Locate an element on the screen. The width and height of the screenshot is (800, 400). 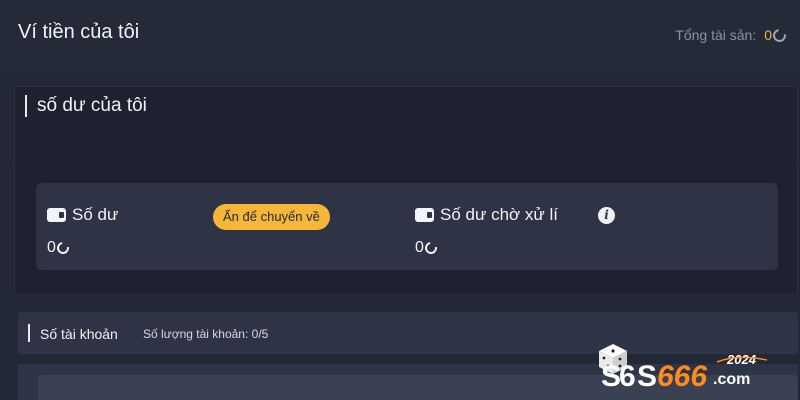
info-icon: i is located at coordinates (606, 215).